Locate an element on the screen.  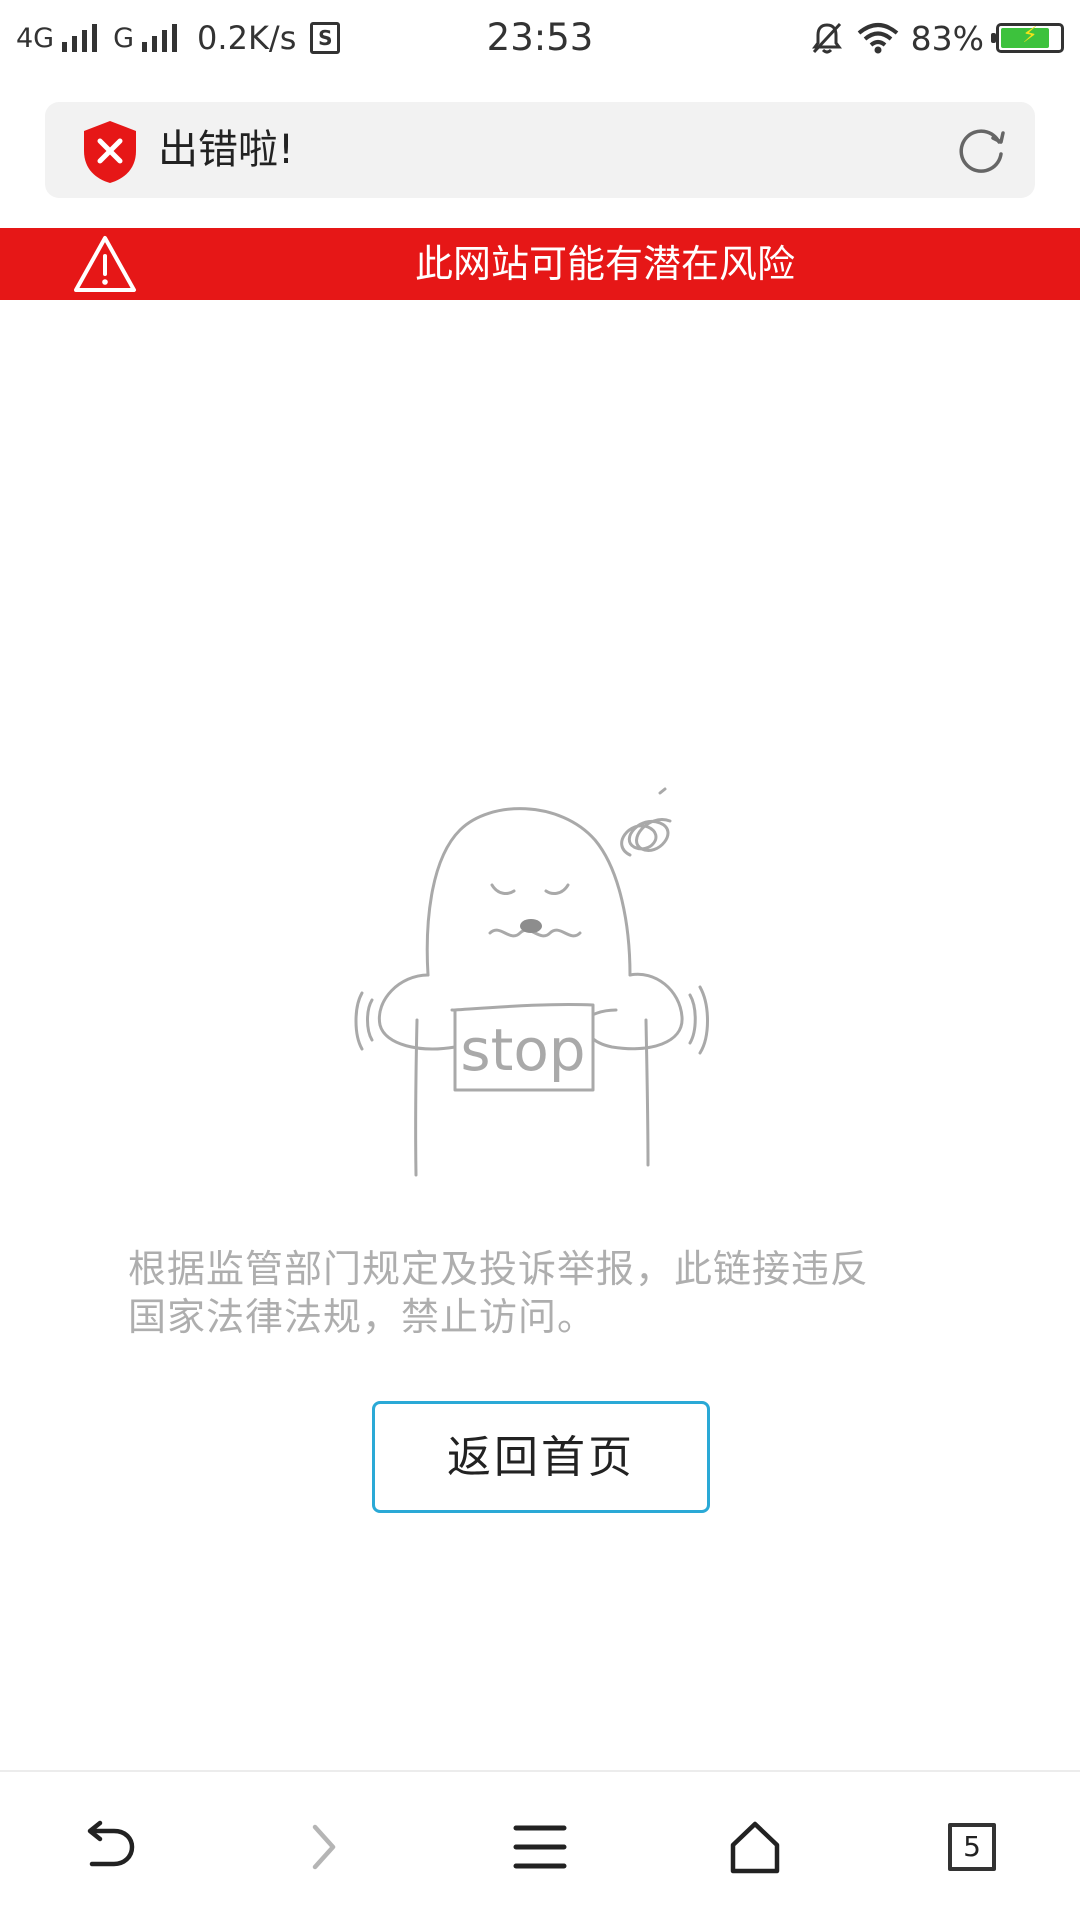
stop-sign-text: stop is located at coordinates (522, 1050).